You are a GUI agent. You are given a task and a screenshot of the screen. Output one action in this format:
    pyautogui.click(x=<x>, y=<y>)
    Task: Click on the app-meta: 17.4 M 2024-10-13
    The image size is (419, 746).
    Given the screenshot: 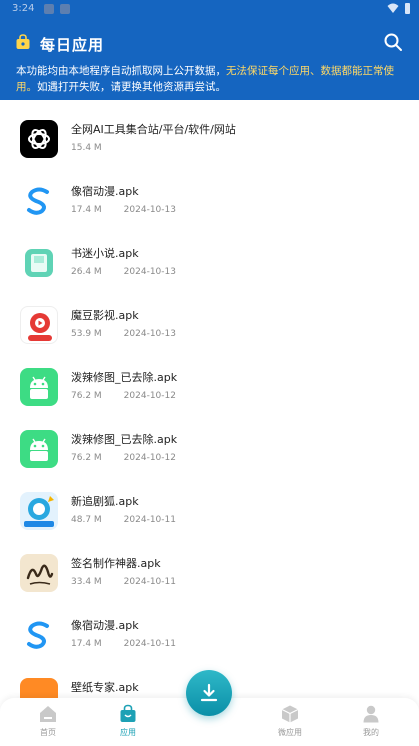 What is the action you would take?
    pyautogui.click(x=123, y=210)
    